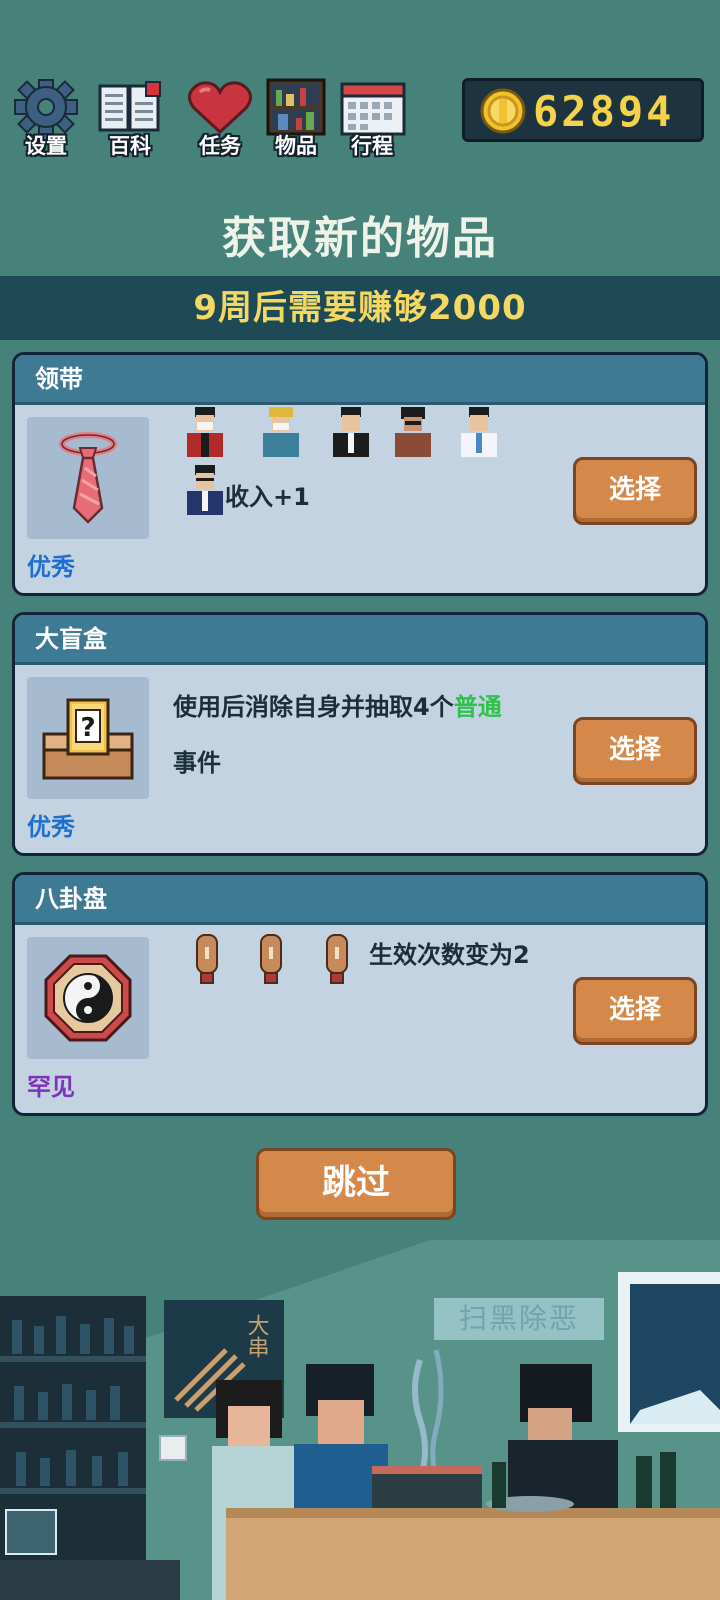 The width and height of the screenshot is (720, 1600). Describe the element at coordinates (360, 640) in the screenshot. I see `item-name: 大盲盒` at that location.